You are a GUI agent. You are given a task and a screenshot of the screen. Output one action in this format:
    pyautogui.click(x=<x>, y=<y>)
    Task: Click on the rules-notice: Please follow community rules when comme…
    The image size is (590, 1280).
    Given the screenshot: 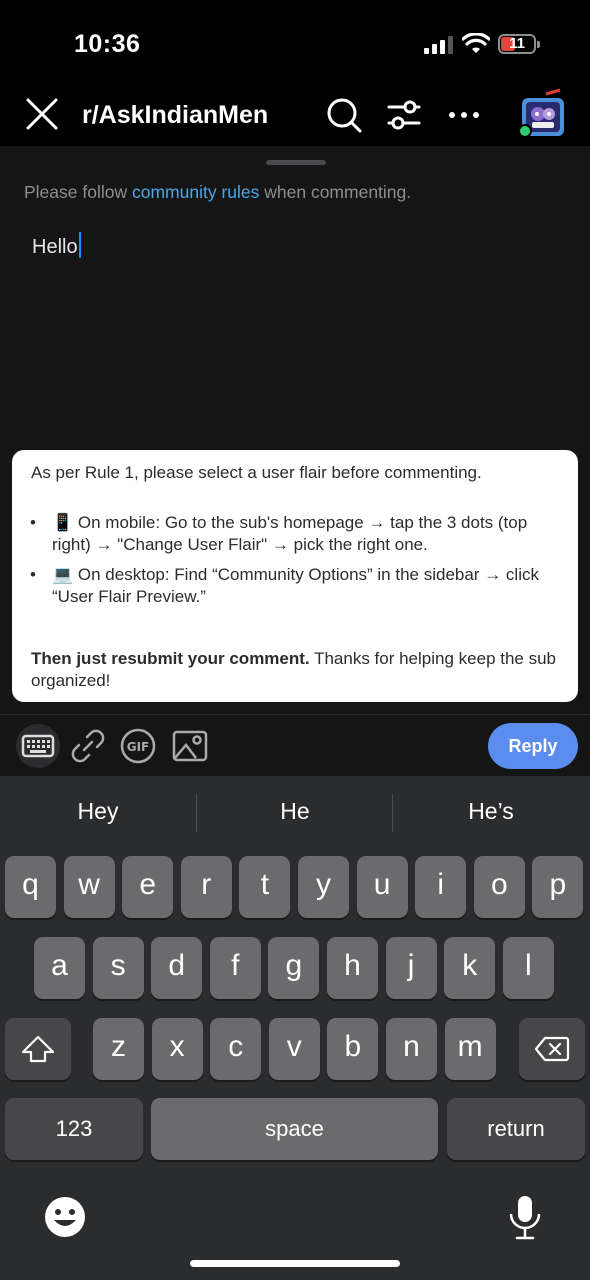 What is the action you would take?
    pyautogui.click(x=217, y=192)
    